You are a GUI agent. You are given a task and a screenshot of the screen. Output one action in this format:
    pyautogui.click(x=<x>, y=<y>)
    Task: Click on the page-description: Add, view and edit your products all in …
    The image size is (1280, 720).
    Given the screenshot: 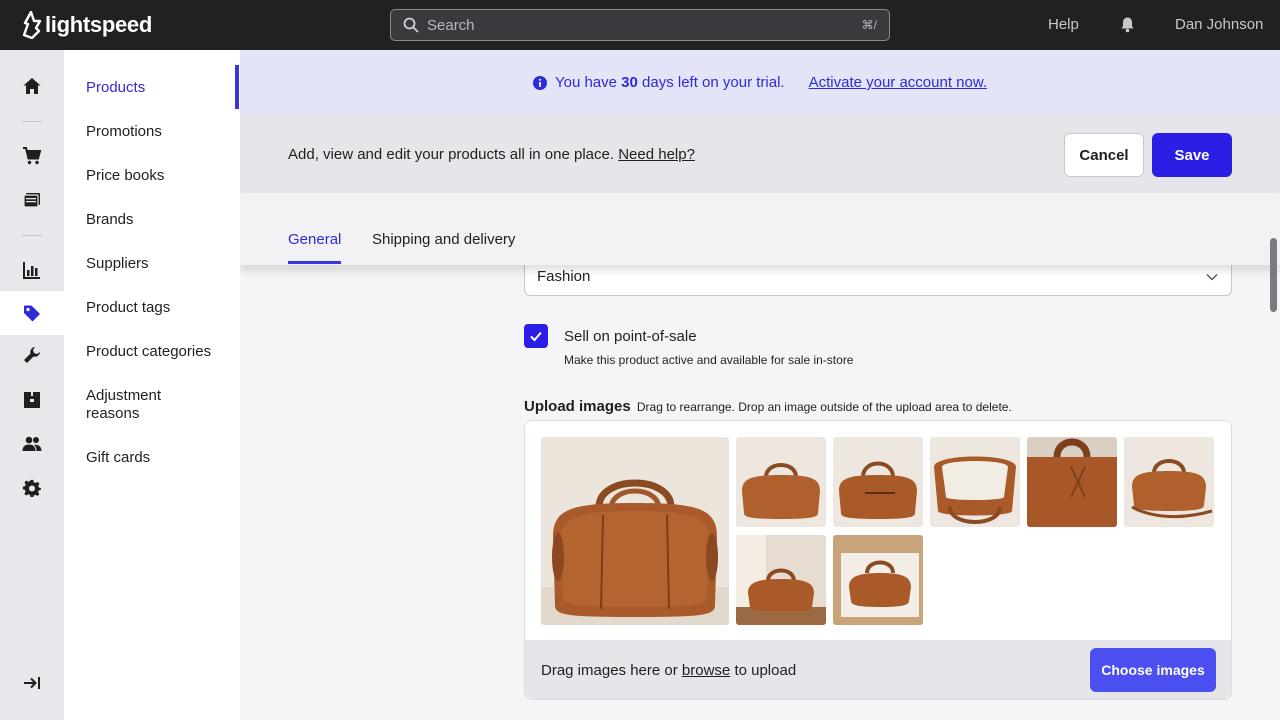 What is the action you would take?
    pyautogui.click(x=491, y=154)
    